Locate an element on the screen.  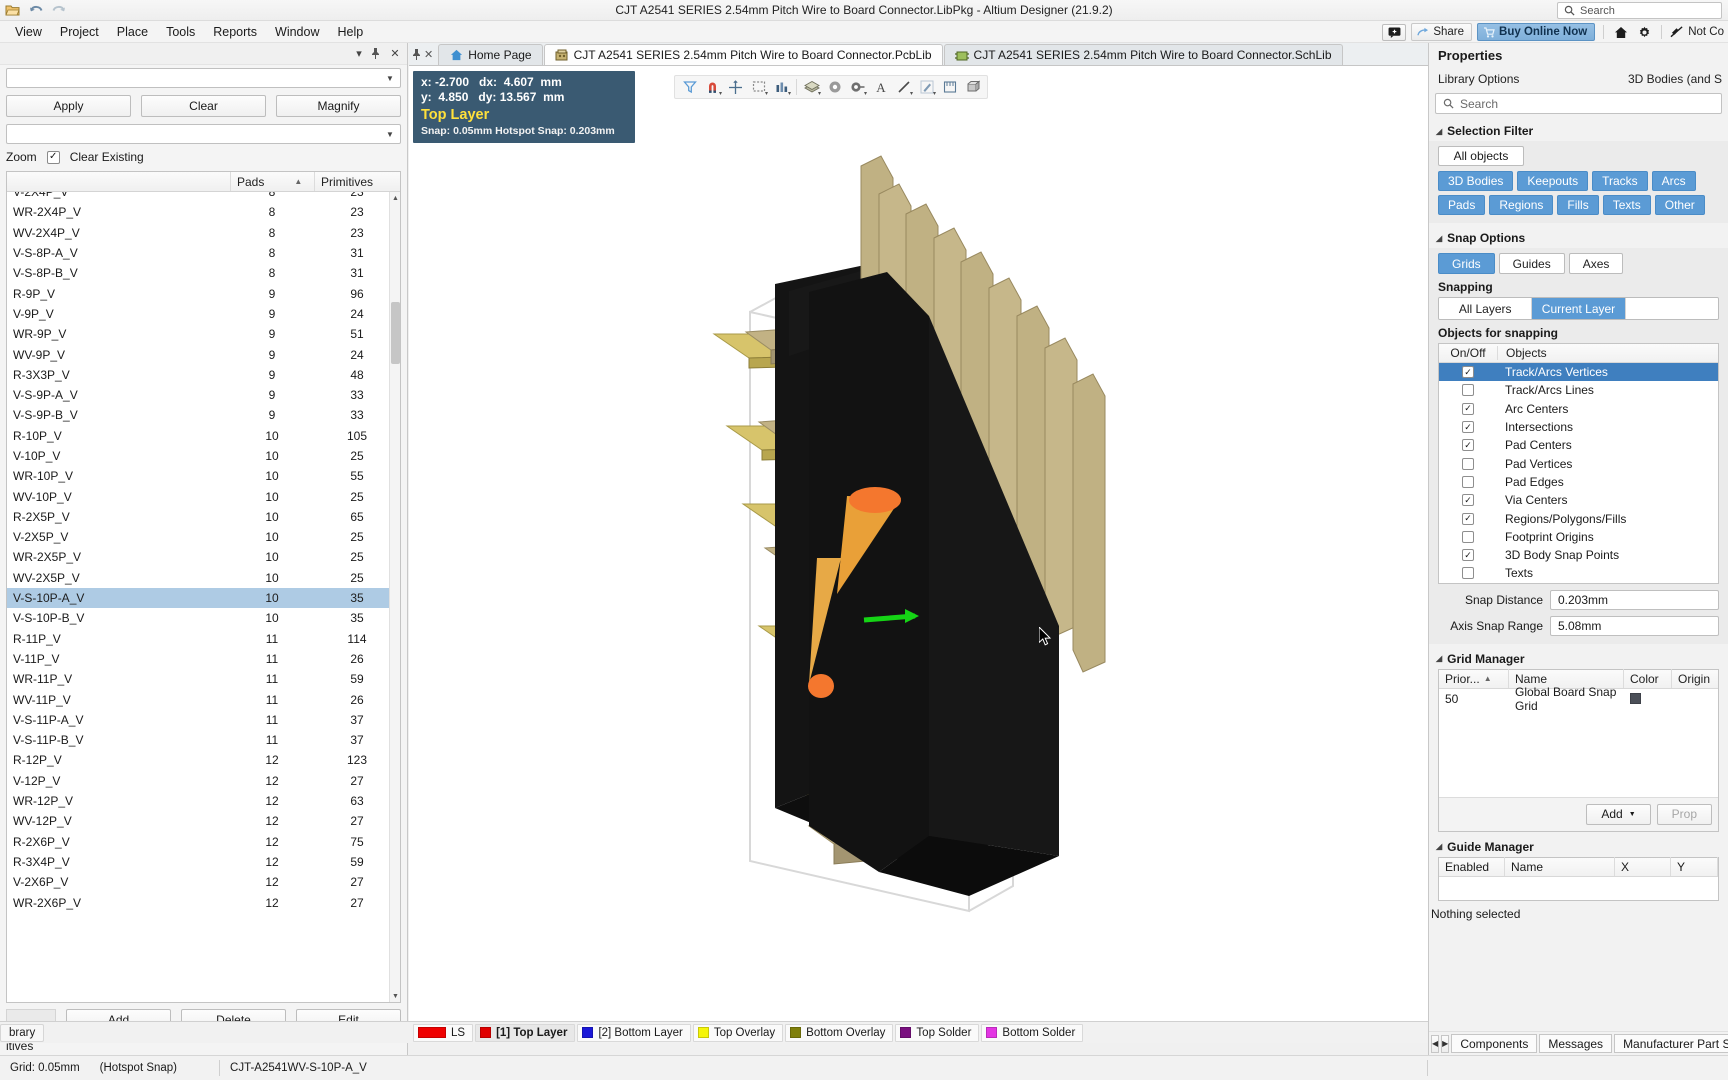
snapping-layer-empty is located at coordinates (1671, 308).